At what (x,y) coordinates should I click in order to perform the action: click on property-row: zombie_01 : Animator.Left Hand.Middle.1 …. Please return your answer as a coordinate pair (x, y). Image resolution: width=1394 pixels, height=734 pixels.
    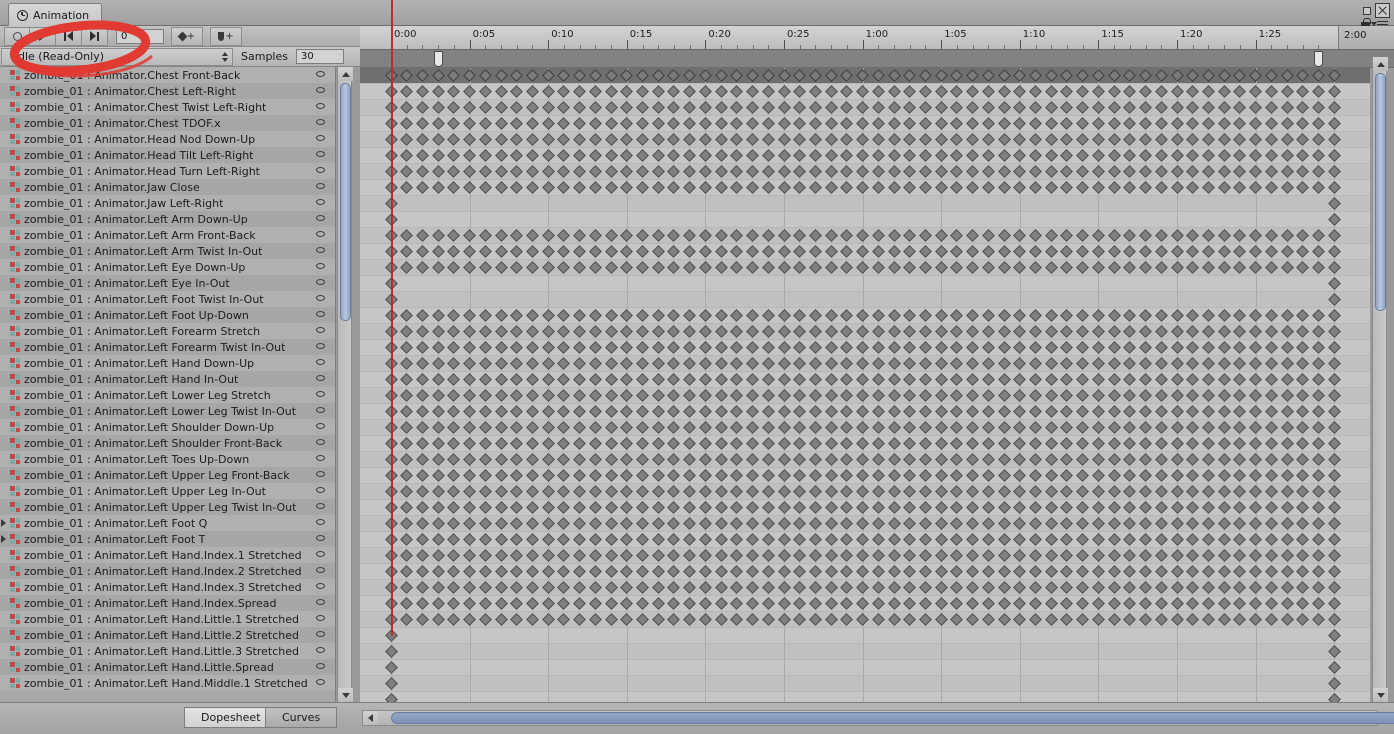
    Looking at the image, I should click on (167, 683).